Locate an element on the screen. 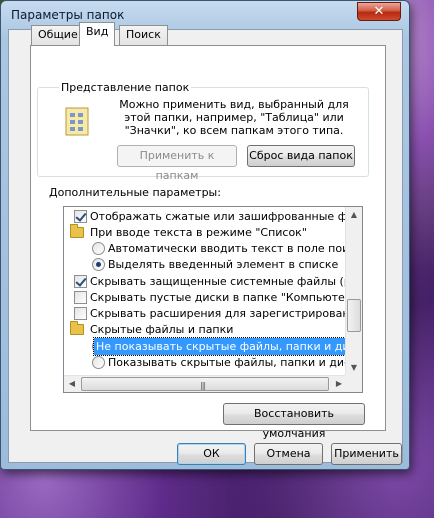 The height and width of the screenshot is (518, 434). advanced-settings-label: Дополнительные параметры: is located at coordinates (135, 192).